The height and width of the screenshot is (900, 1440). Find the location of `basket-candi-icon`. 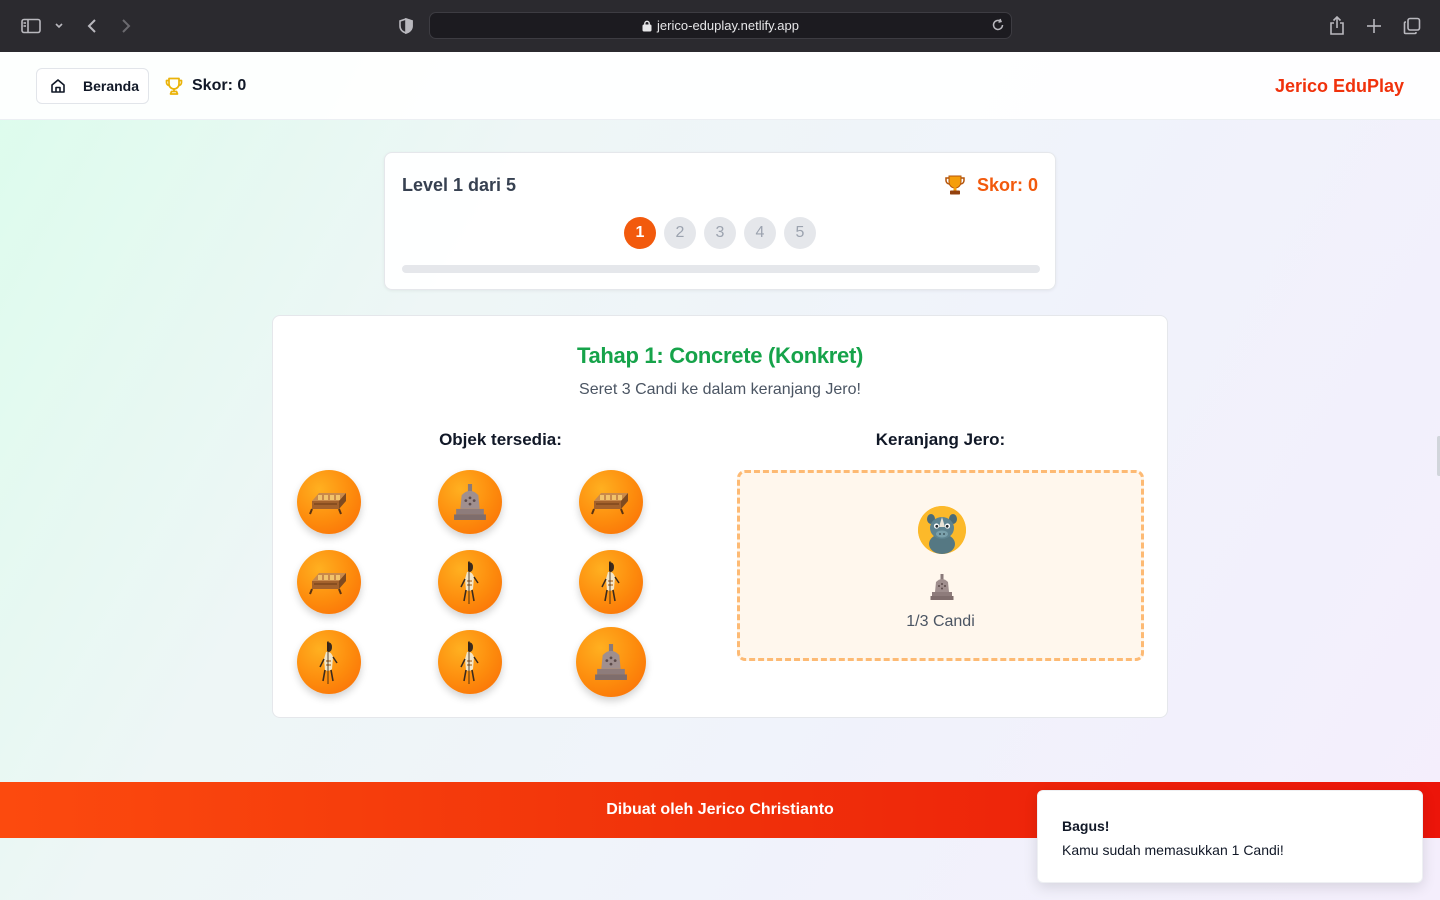

basket-candi-icon is located at coordinates (942, 589).